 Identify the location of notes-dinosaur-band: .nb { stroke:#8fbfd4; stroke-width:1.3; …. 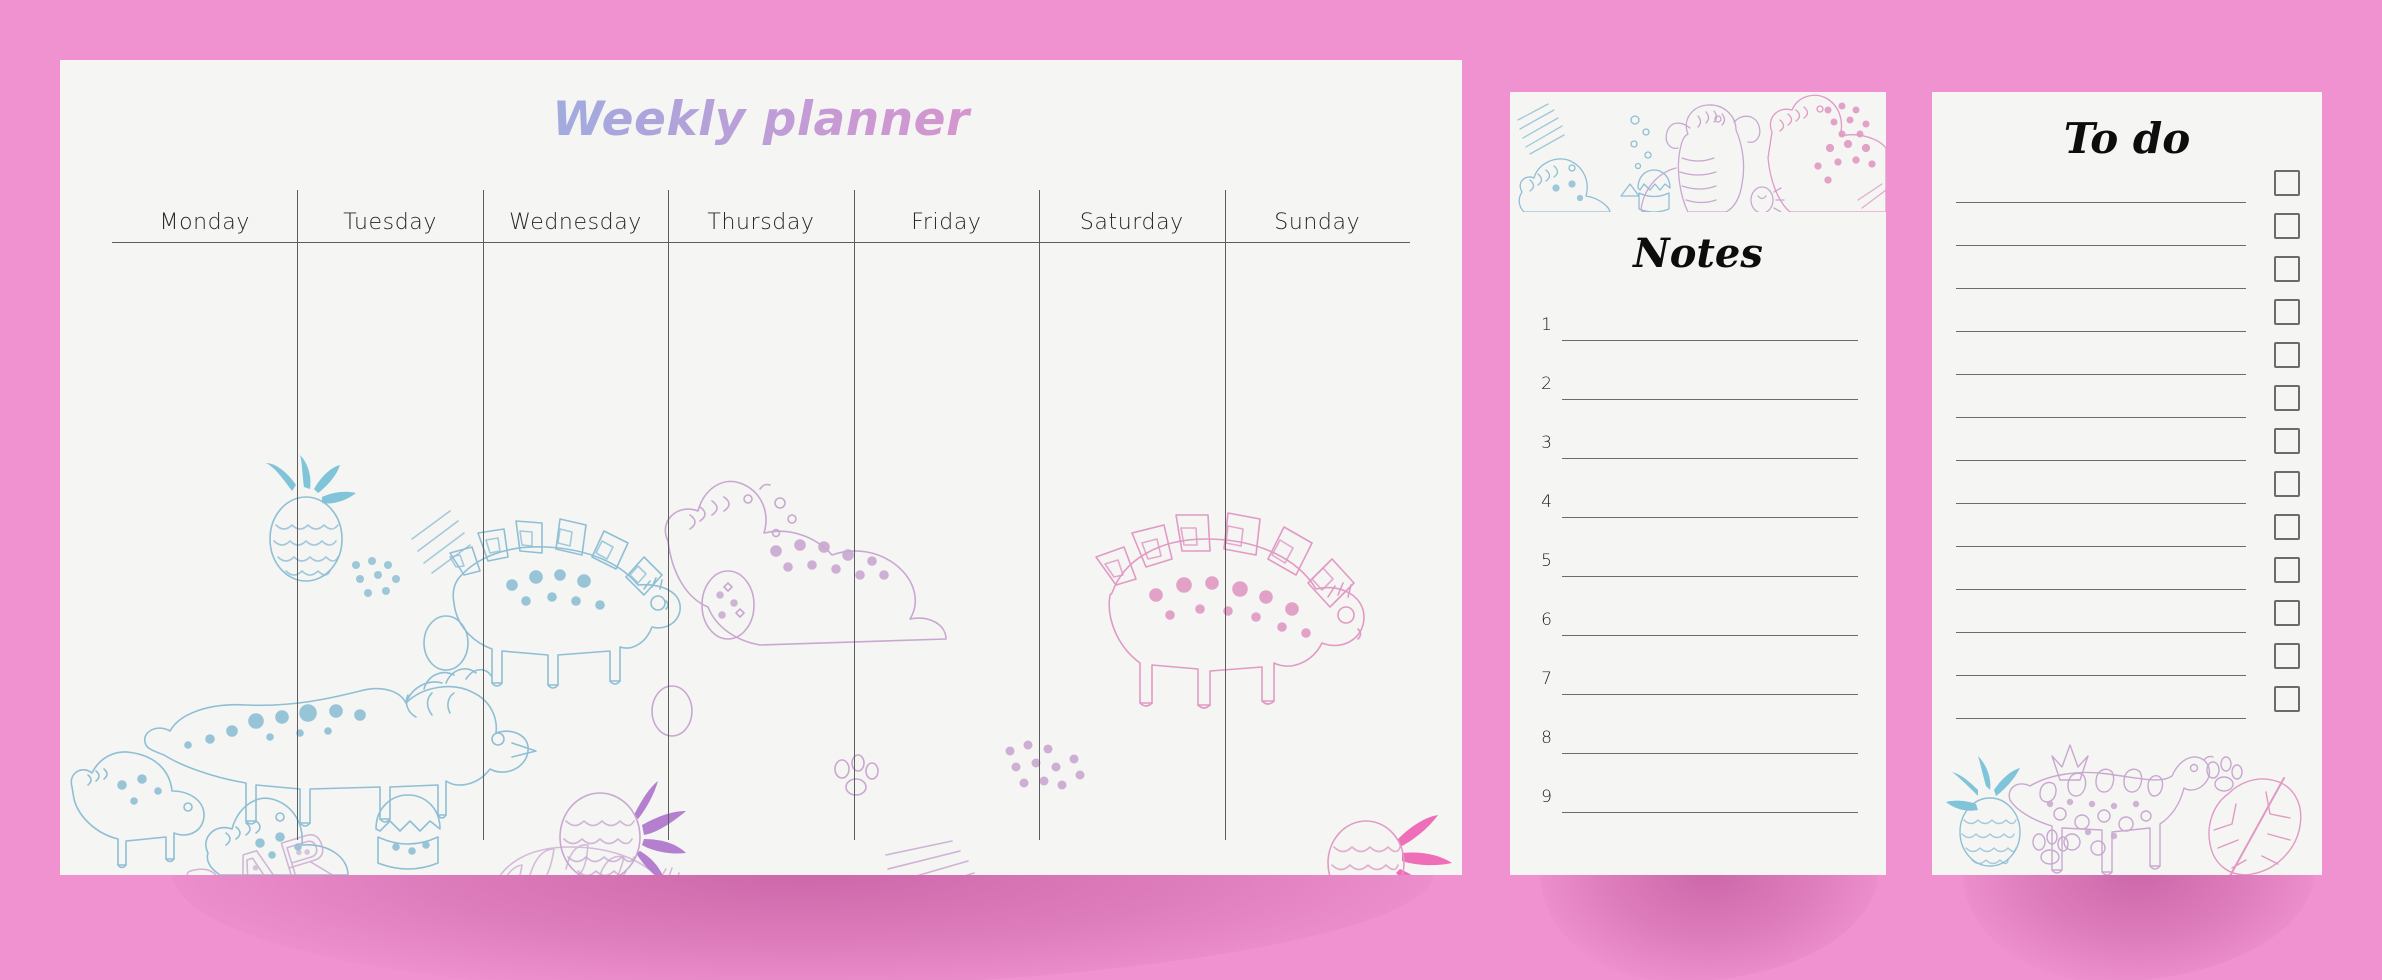
(1698, 152).